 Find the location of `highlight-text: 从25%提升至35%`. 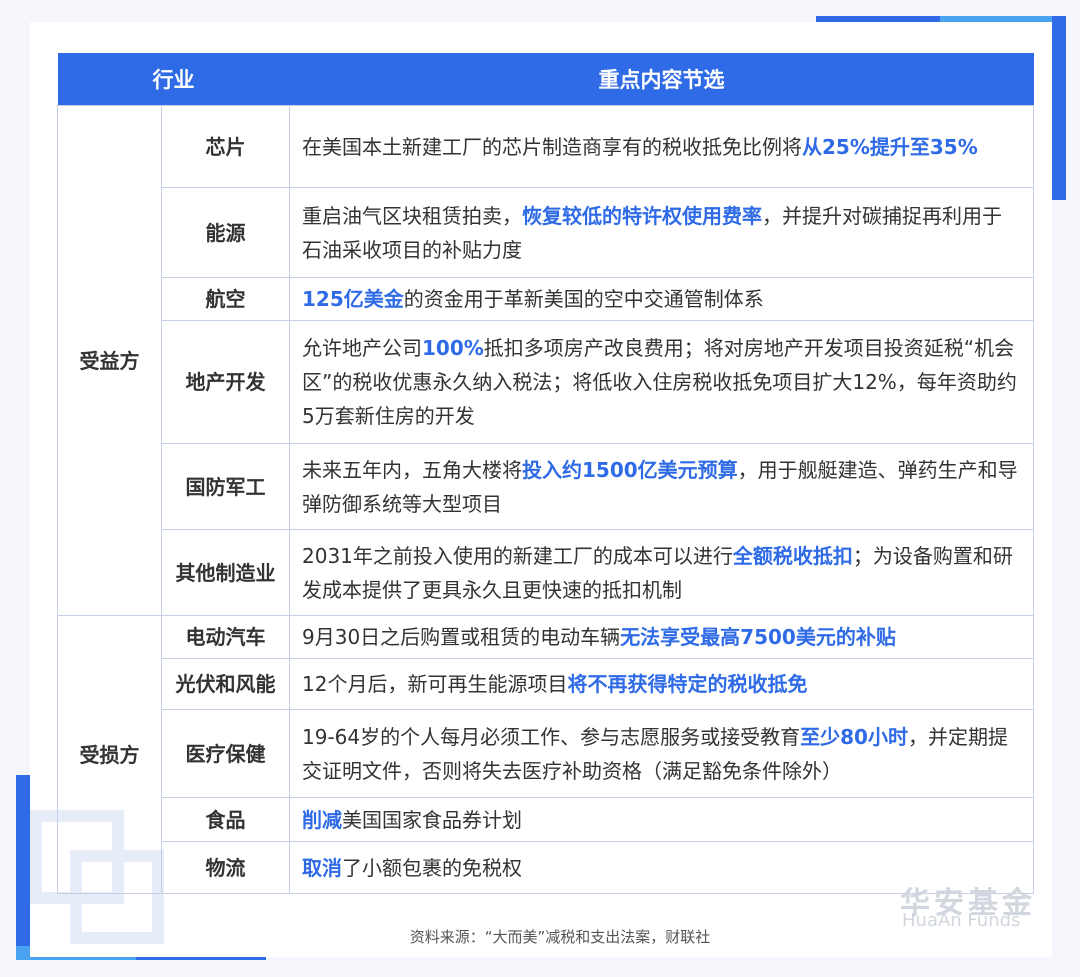

highlight-text: 从25%提升至35% is located at coordinates (890, 146).